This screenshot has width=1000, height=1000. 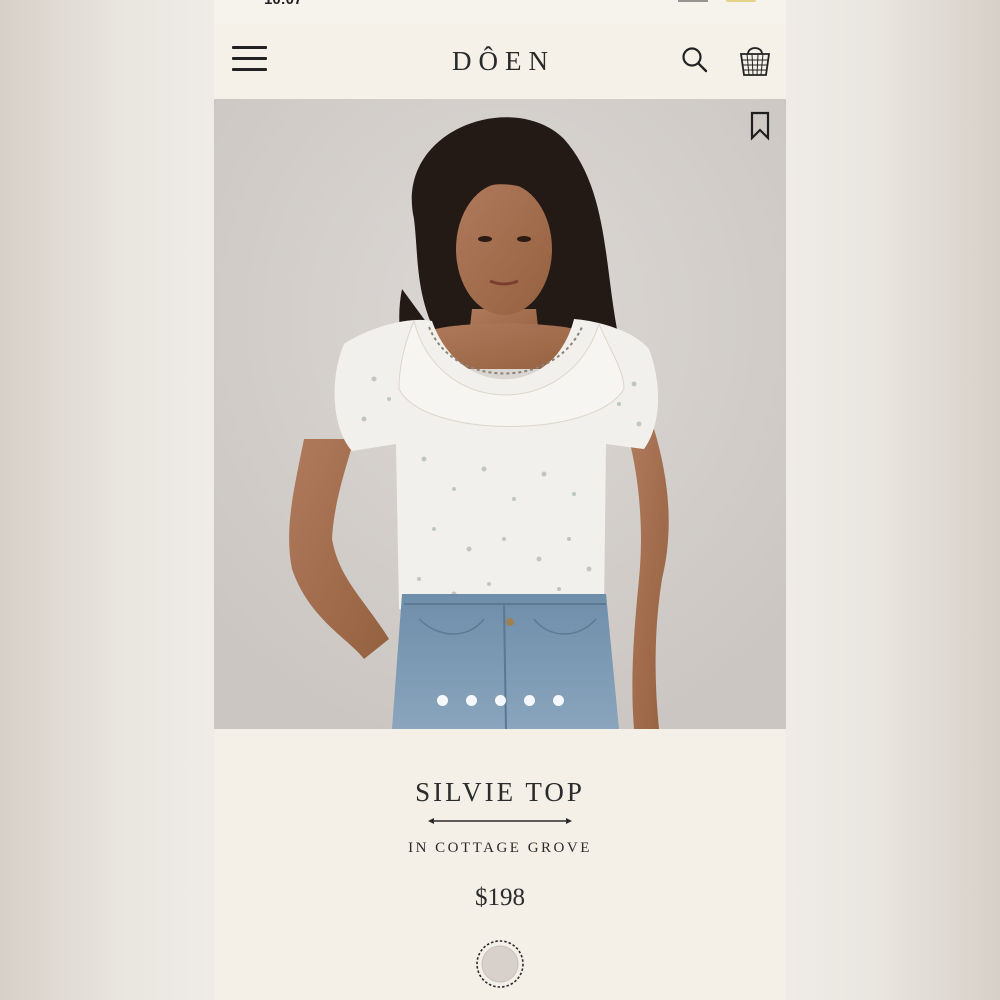 What do you see at coordinates (693, 1) in the screenshot?
I see `signal-icon` at bounding box center [693, 1].